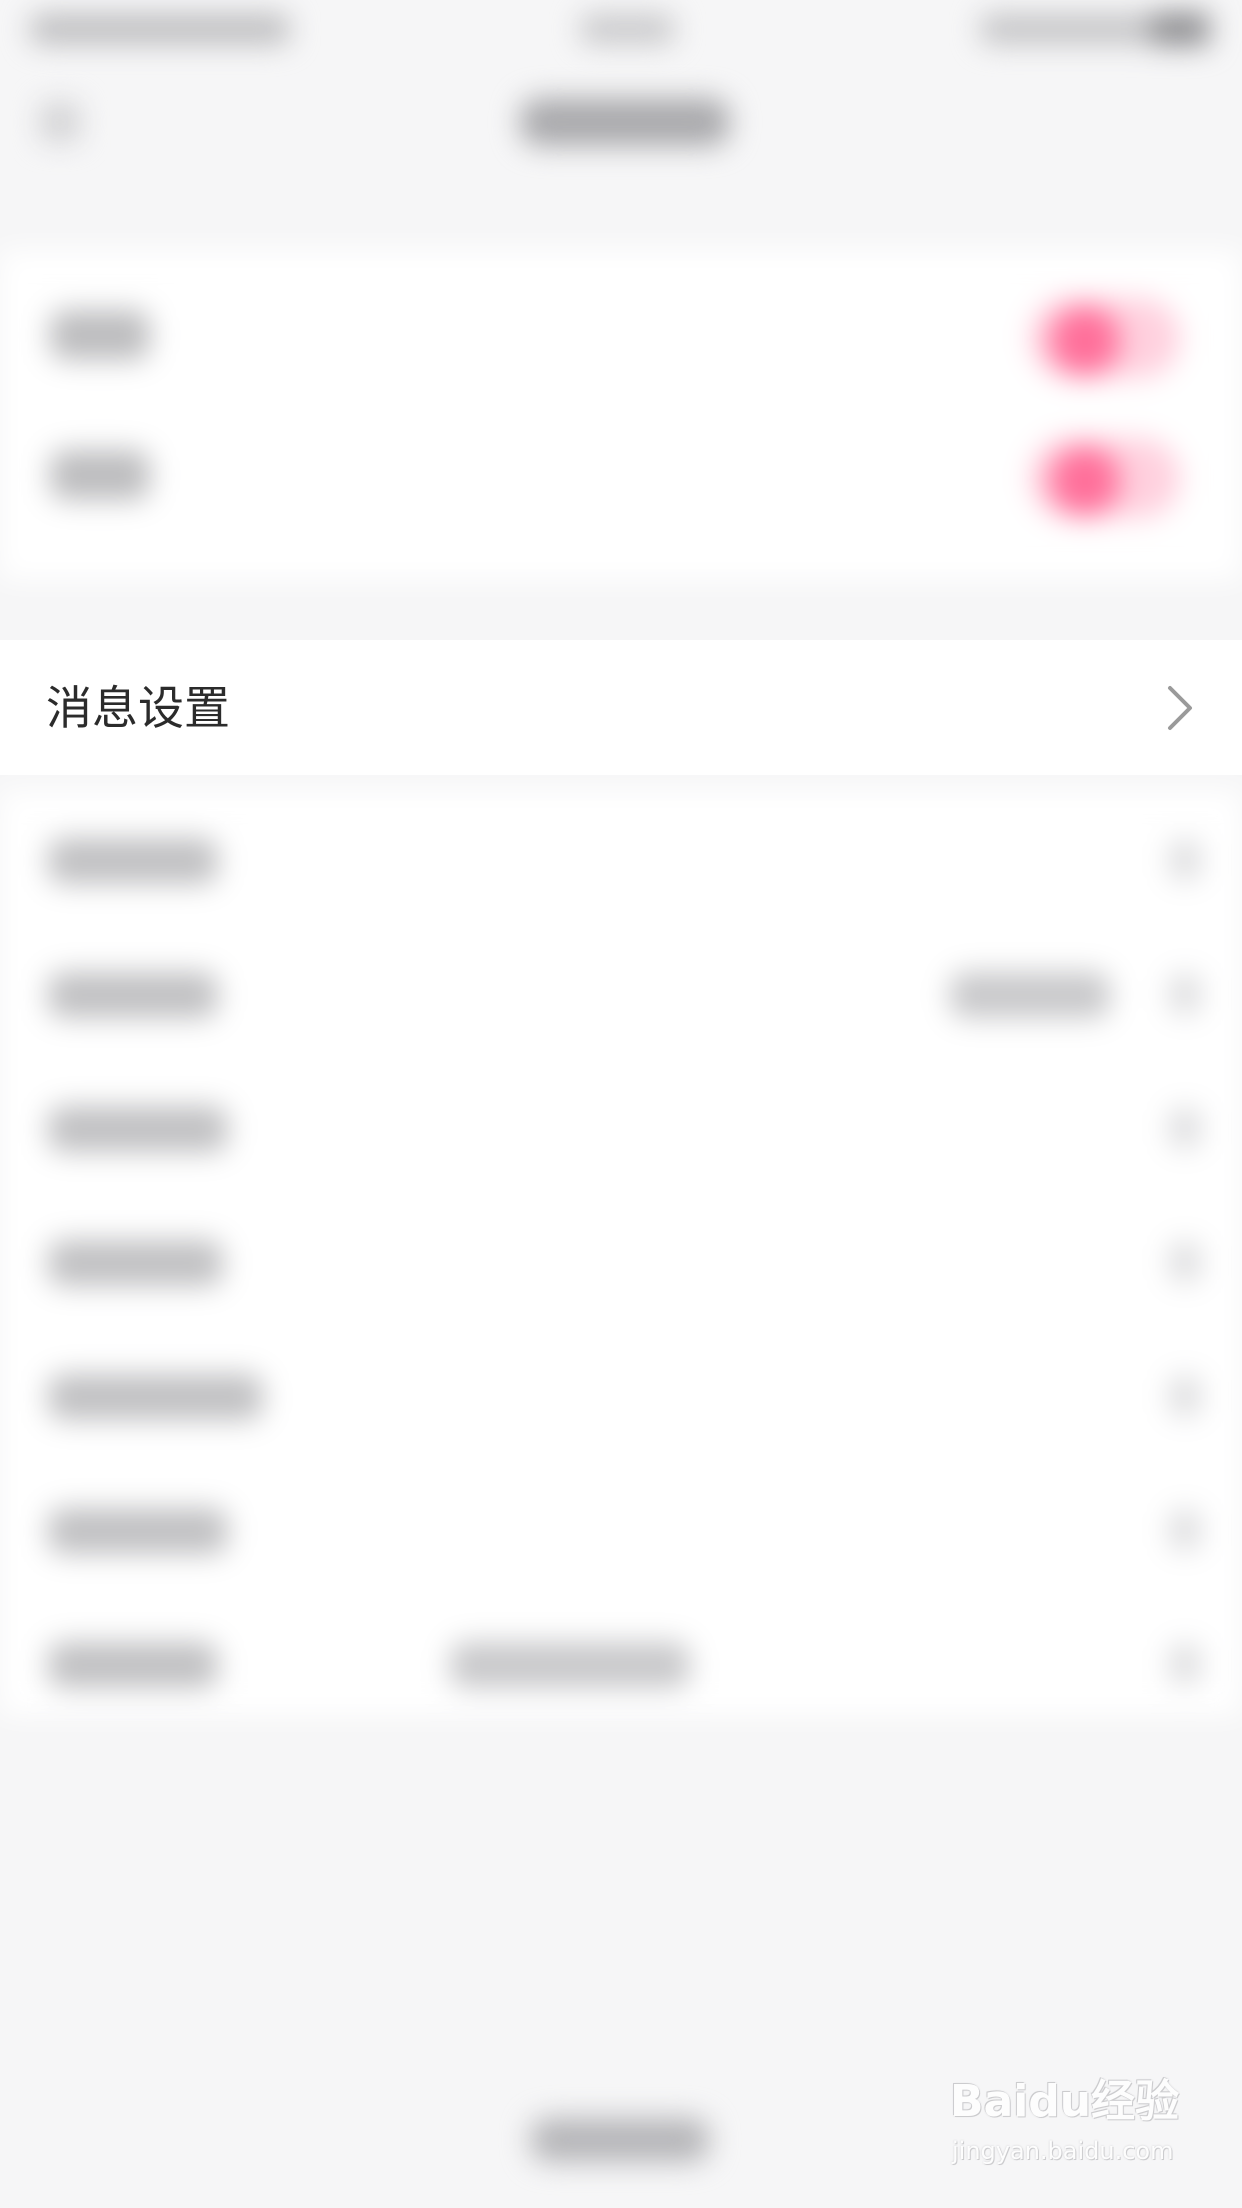 The width and height of the screenshot is (1242, 2208). I want to click on back-icon, so click(60, 122).